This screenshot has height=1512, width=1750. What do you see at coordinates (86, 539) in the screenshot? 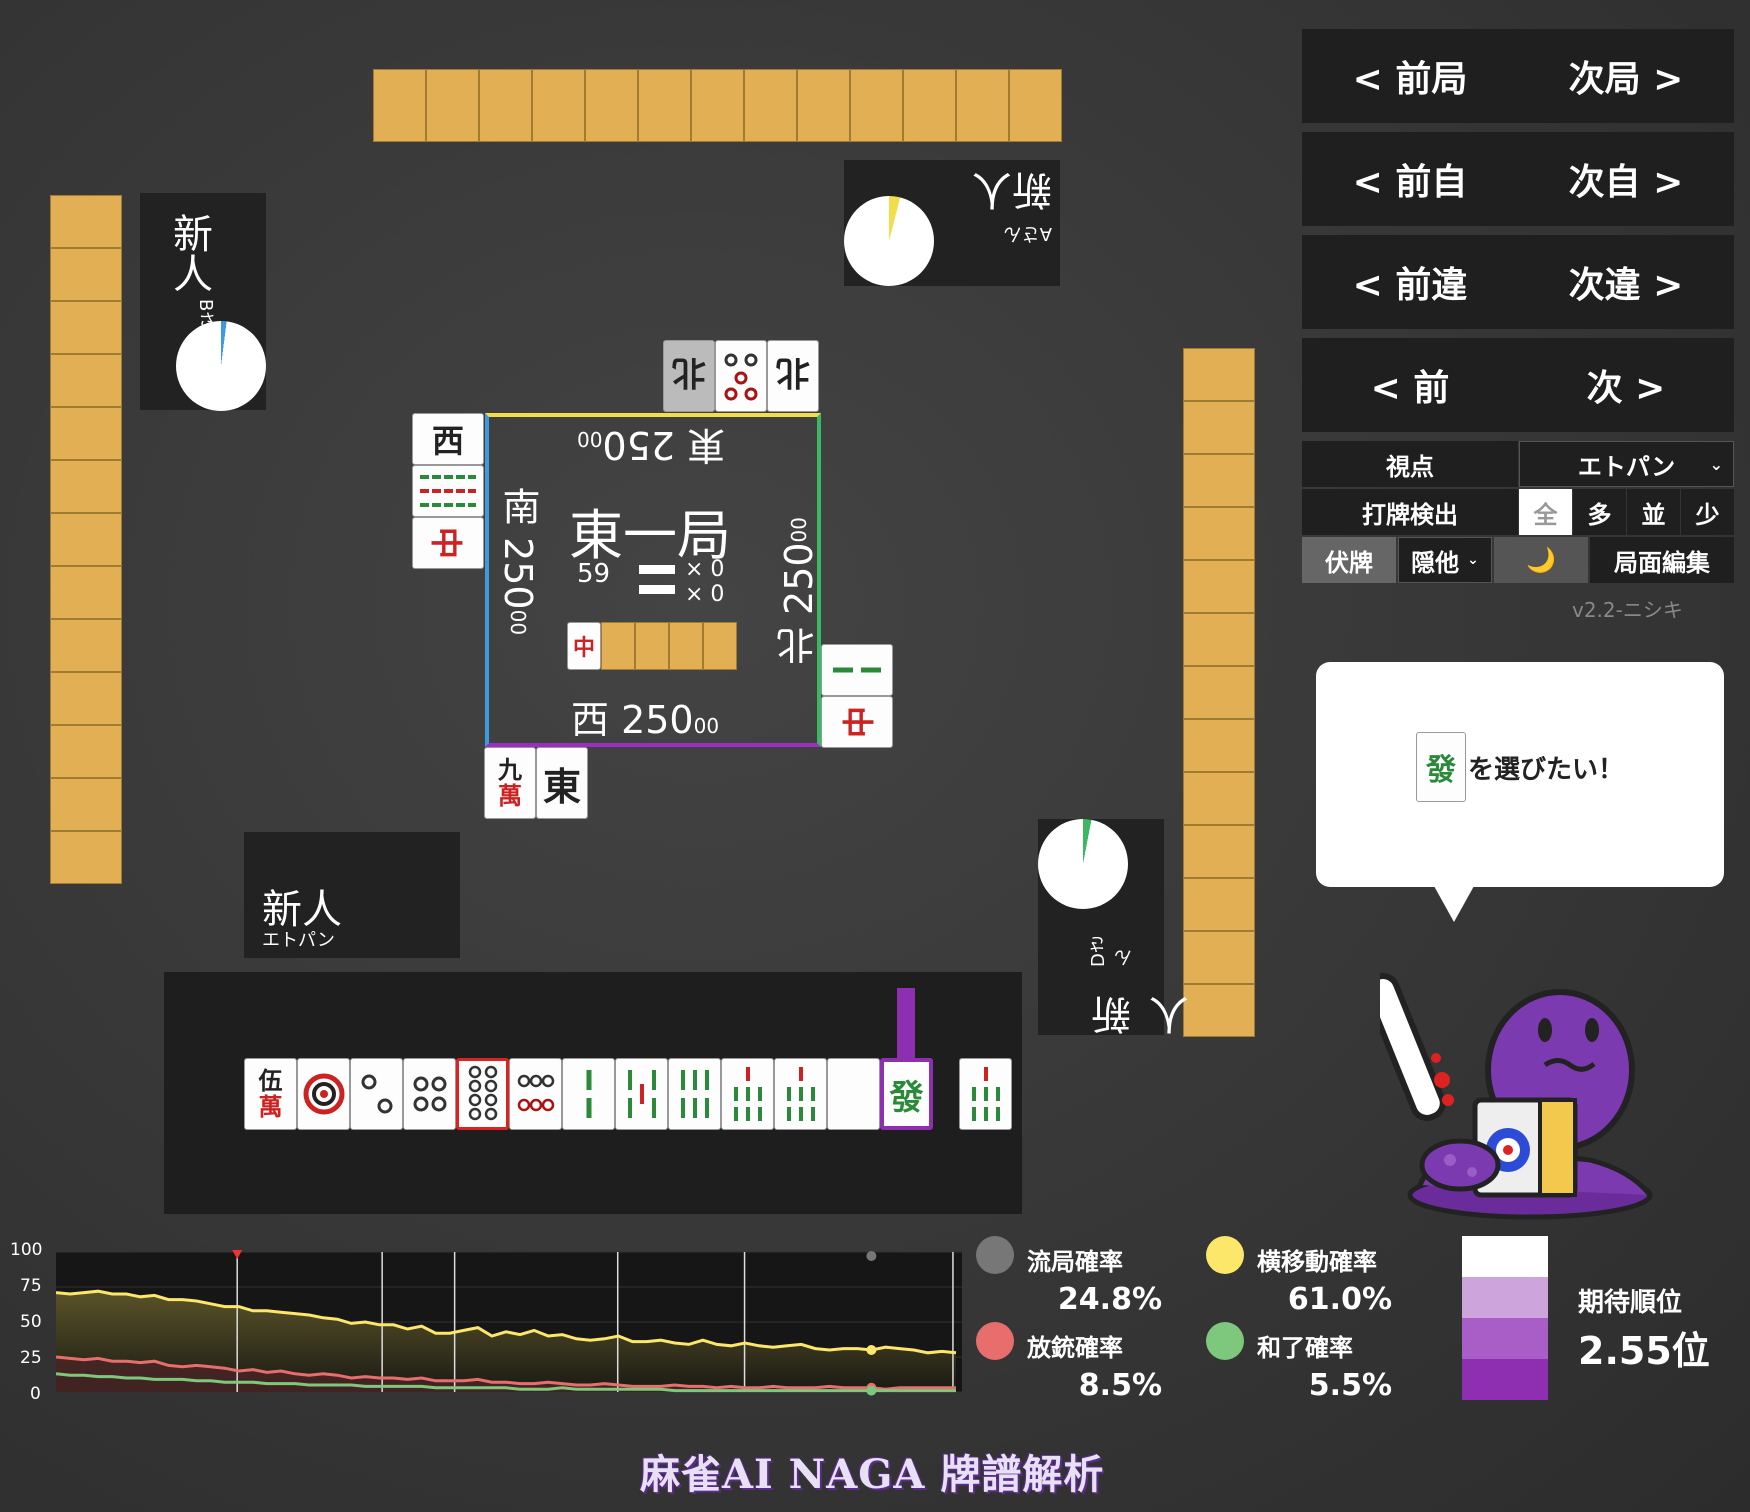
I see `left-opponent-hand` at bounding box center [86, 539].